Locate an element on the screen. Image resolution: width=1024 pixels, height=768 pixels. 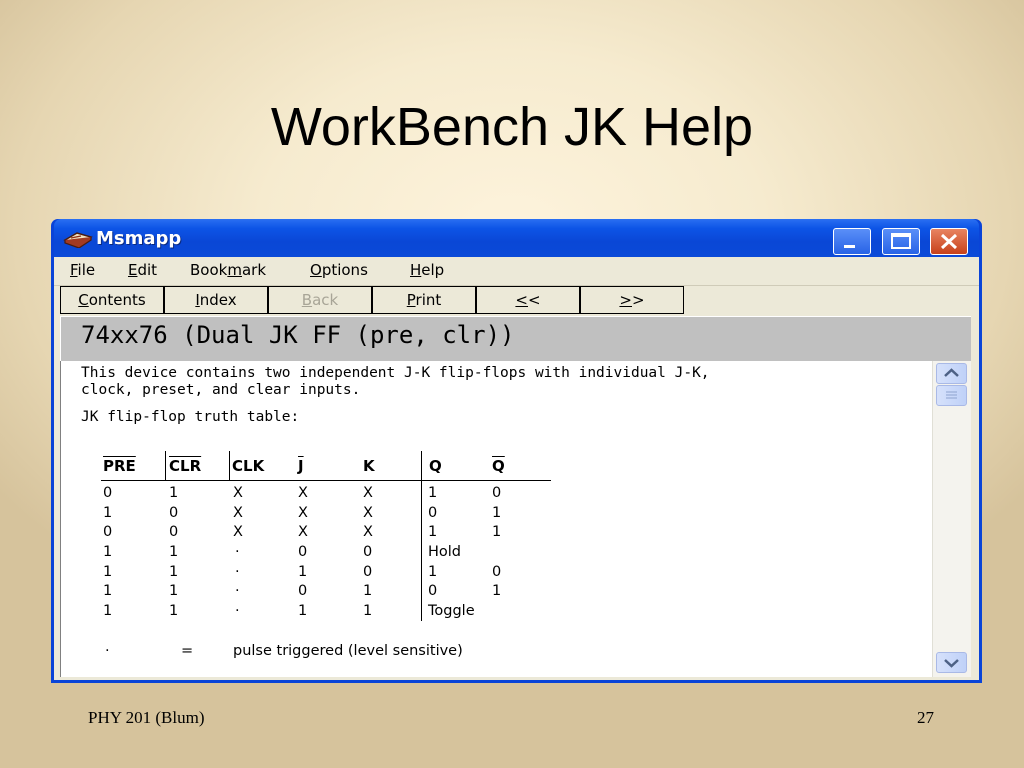
truth-table-title: JK flip-flop truth table: is located at coordinates (190, 417).